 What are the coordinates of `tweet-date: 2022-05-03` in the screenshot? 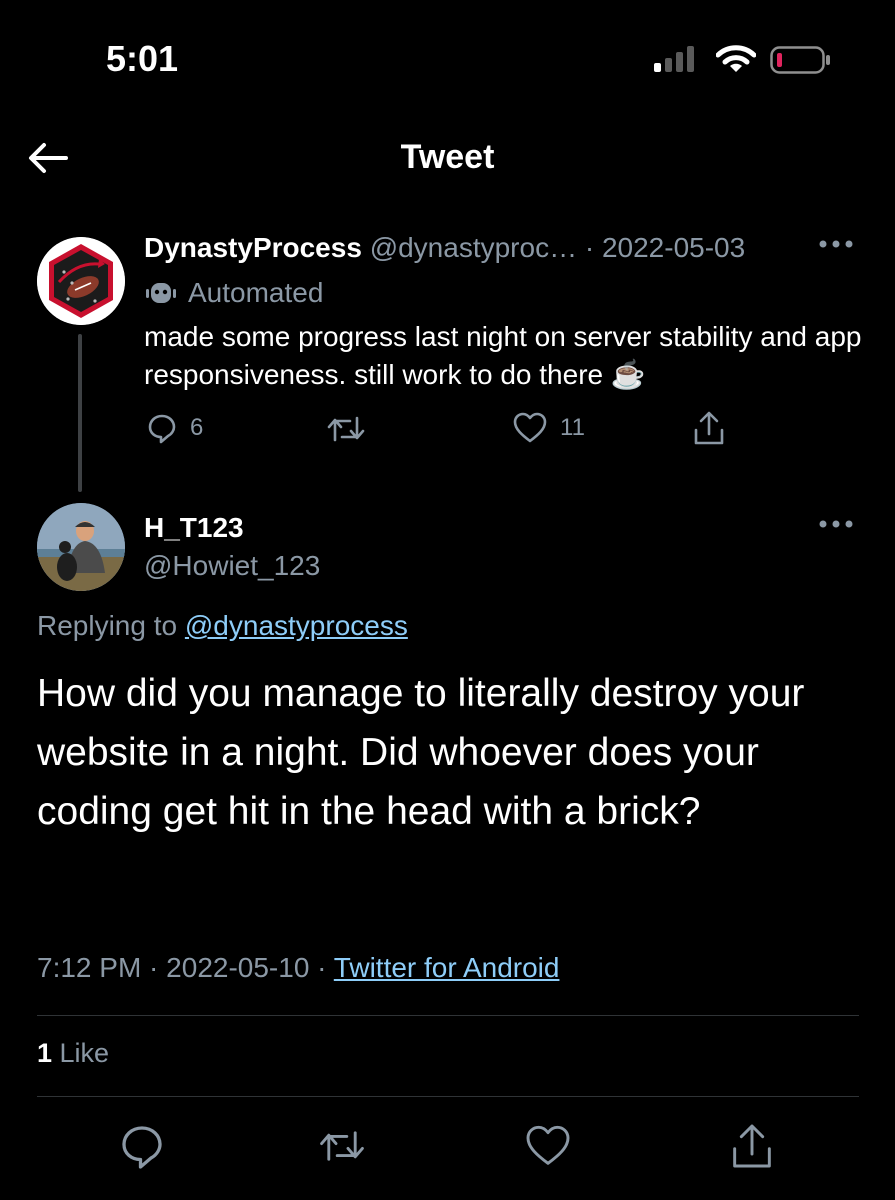 It's located at (673, 247).